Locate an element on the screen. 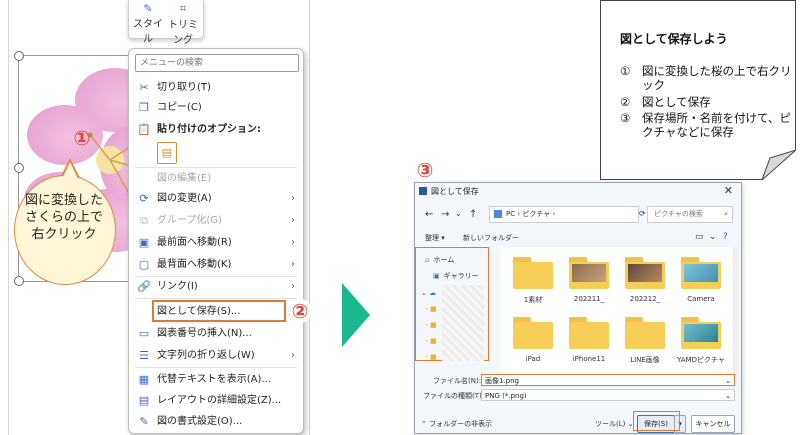 This screenshot has height=435, width=800. folder-item: iPhone11 is located at coordinates (589, 340).